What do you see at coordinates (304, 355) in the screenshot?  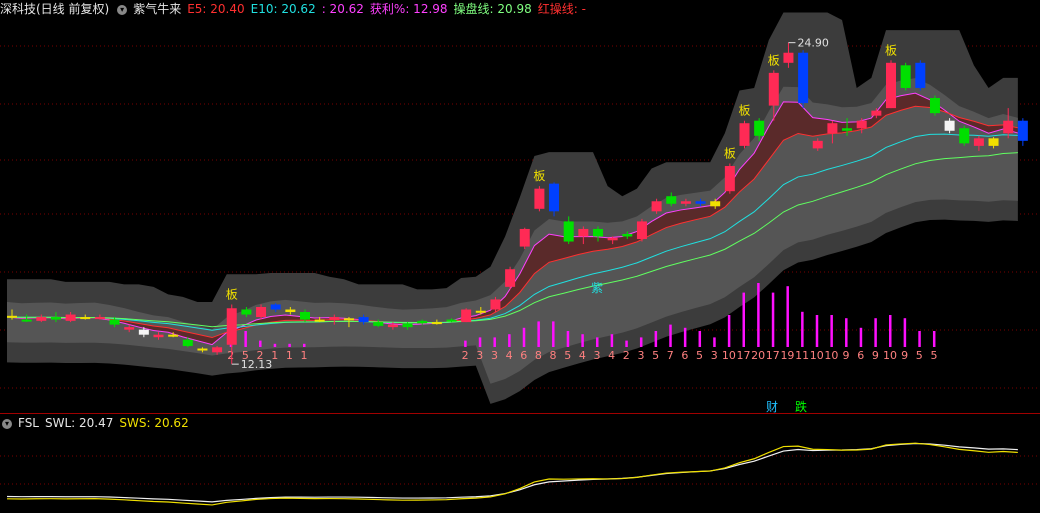 I see `count-label: 1` at bounding box center [304, 355].